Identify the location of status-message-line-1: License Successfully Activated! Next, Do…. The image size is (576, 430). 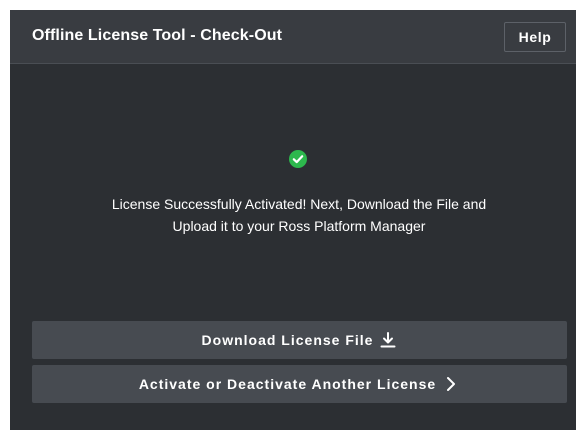
(299, 204).